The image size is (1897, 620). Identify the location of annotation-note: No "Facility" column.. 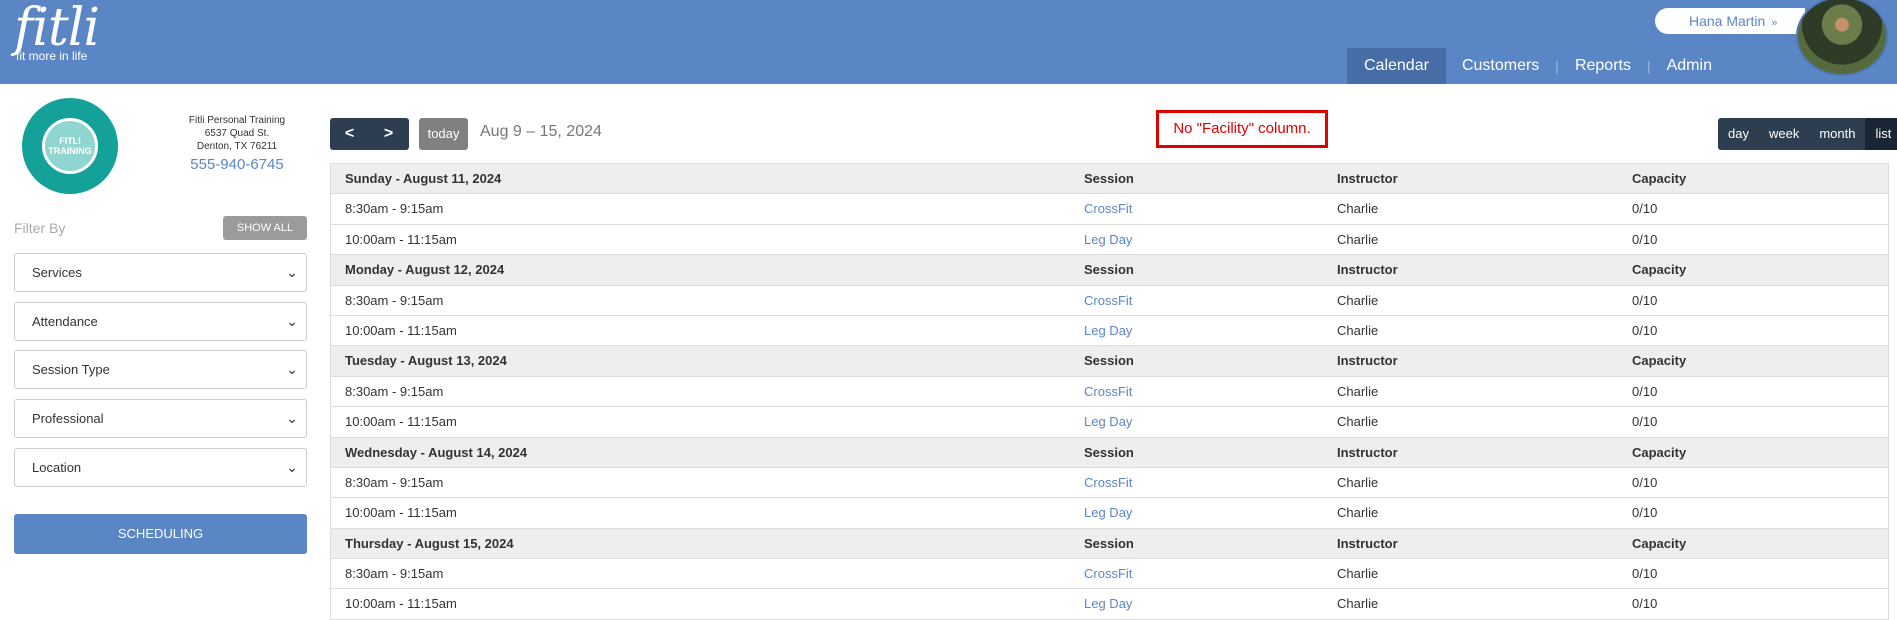
(1242, 129).